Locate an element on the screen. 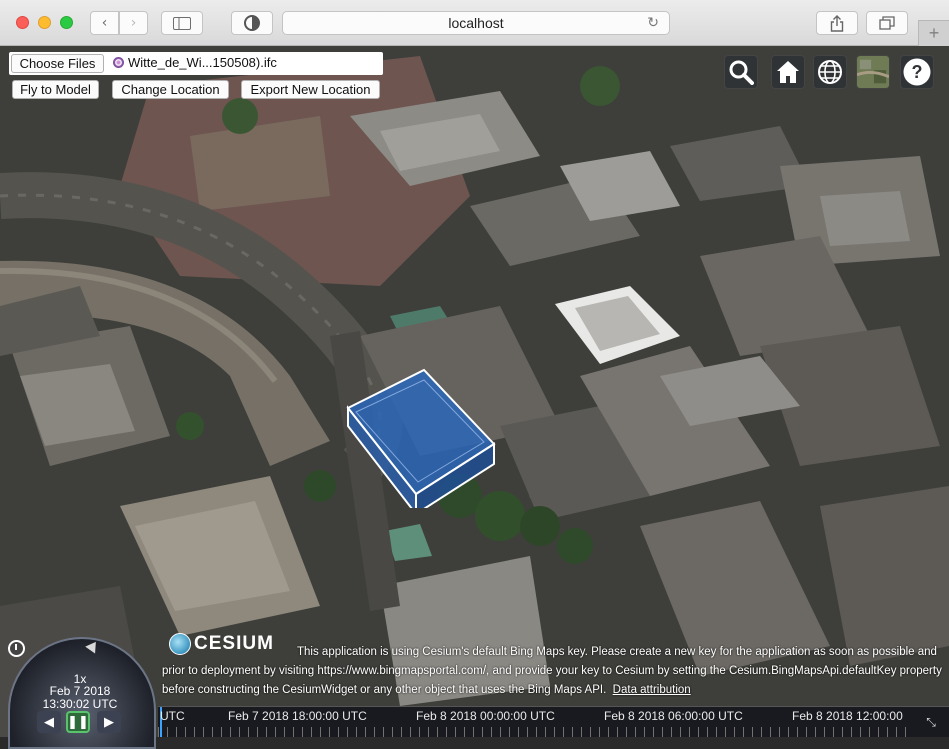 The width and height of the screenshot is (949, 749). reload-icon: ↻ is located at coordinates (653, 23).